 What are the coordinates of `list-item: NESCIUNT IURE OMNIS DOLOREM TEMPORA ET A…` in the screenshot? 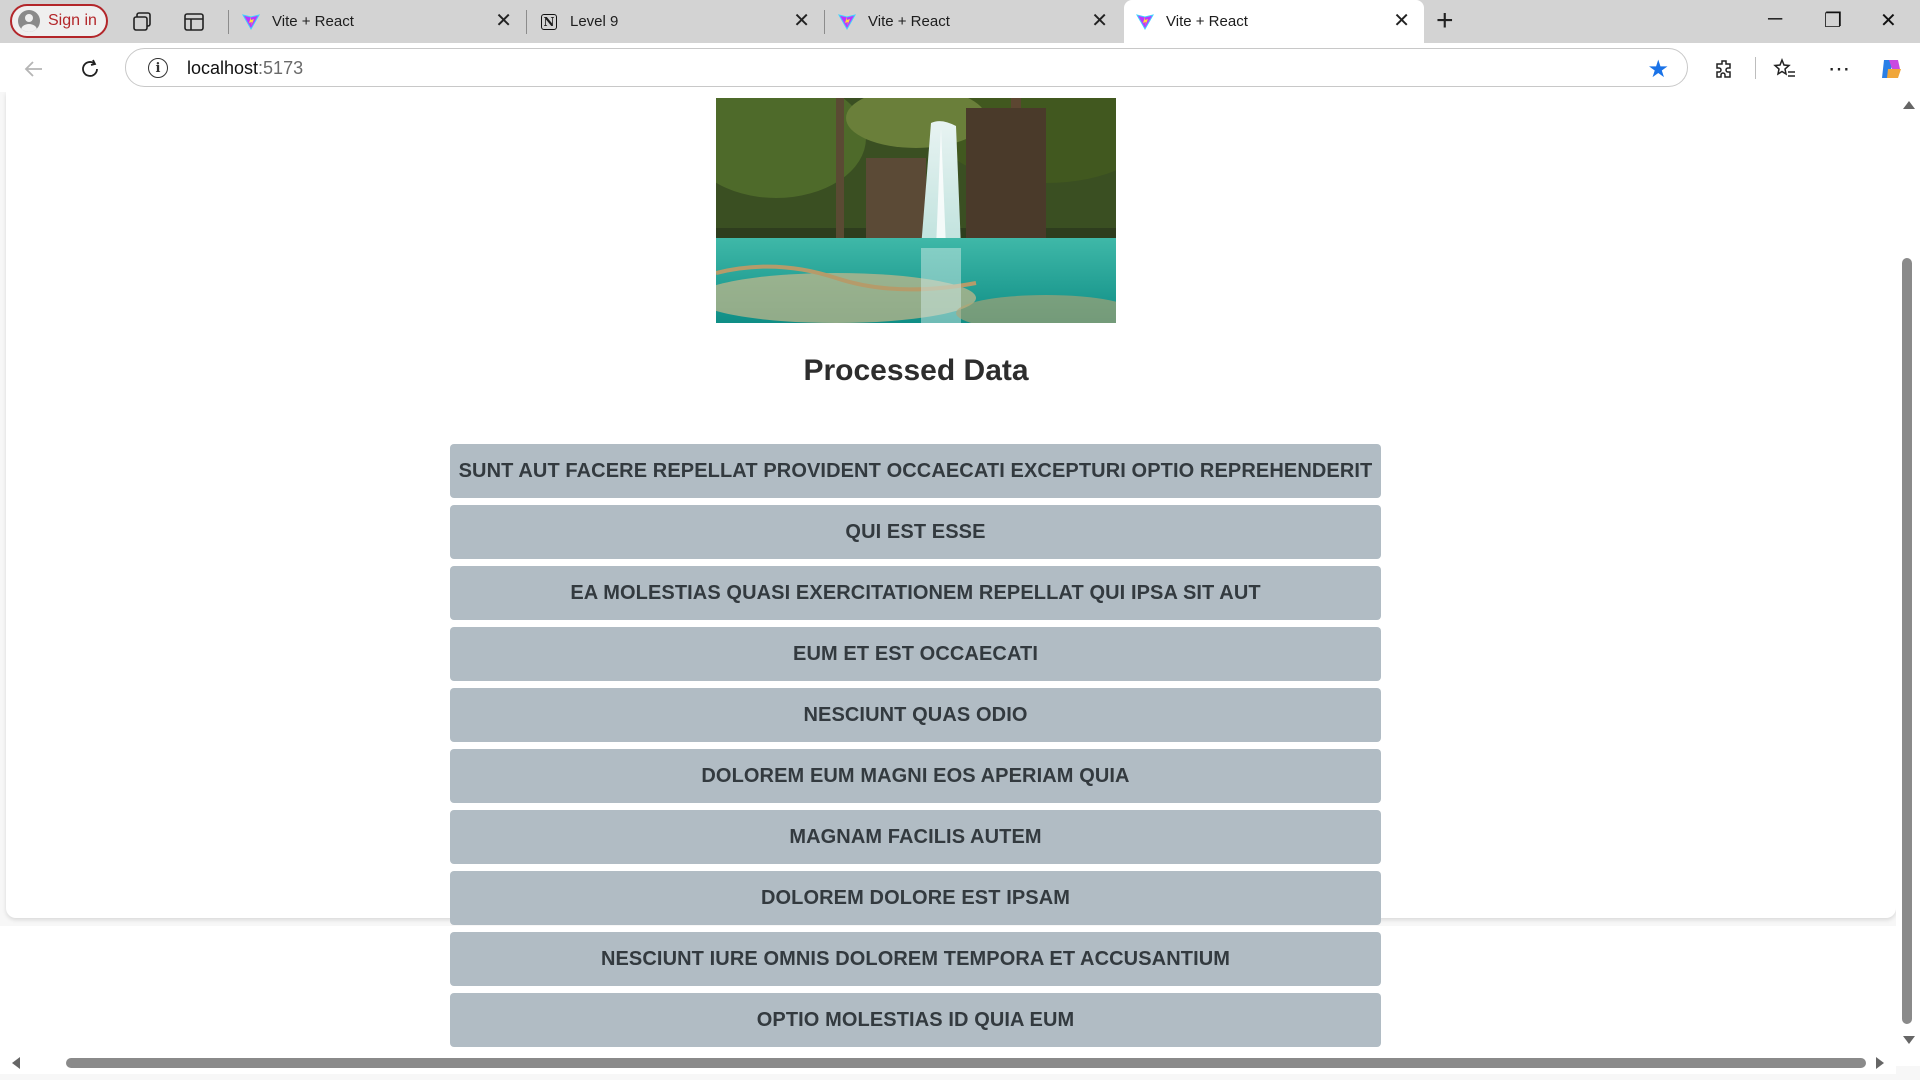 It's located at (915, 959).